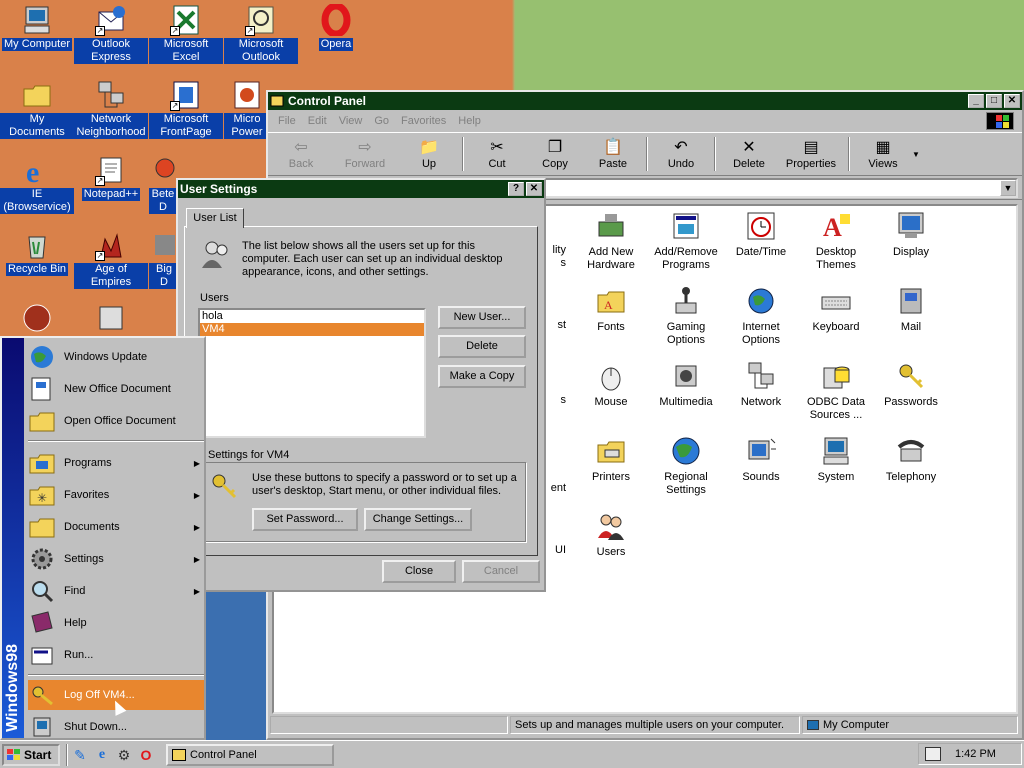 Image resolution: width=1024 pixels, height=768 pixels. I want to click on views-button: ▦ Views, so click(883, 154).